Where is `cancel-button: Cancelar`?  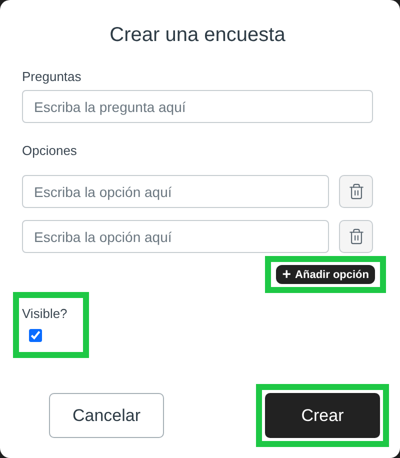
cancel-button: Cancelar is located at coordinates (106, 415).